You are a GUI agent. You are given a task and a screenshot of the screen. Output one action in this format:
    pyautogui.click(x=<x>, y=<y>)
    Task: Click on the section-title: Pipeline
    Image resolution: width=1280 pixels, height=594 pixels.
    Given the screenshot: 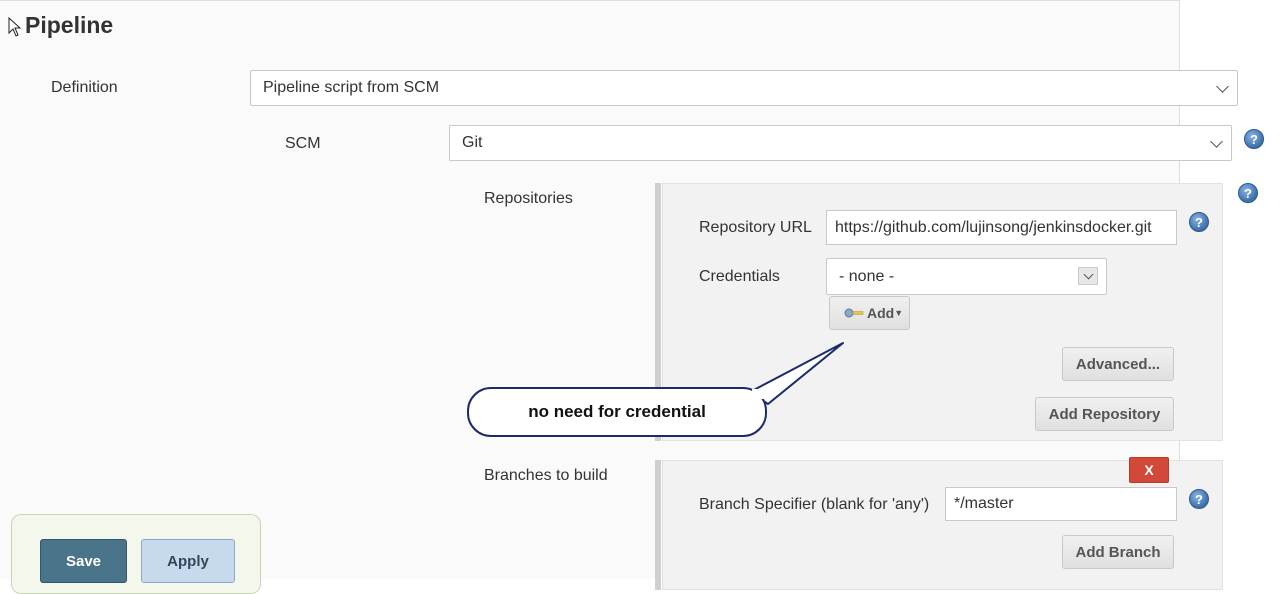 What is the action you would take?
    pyautogui.click(x=69, y=25)
    